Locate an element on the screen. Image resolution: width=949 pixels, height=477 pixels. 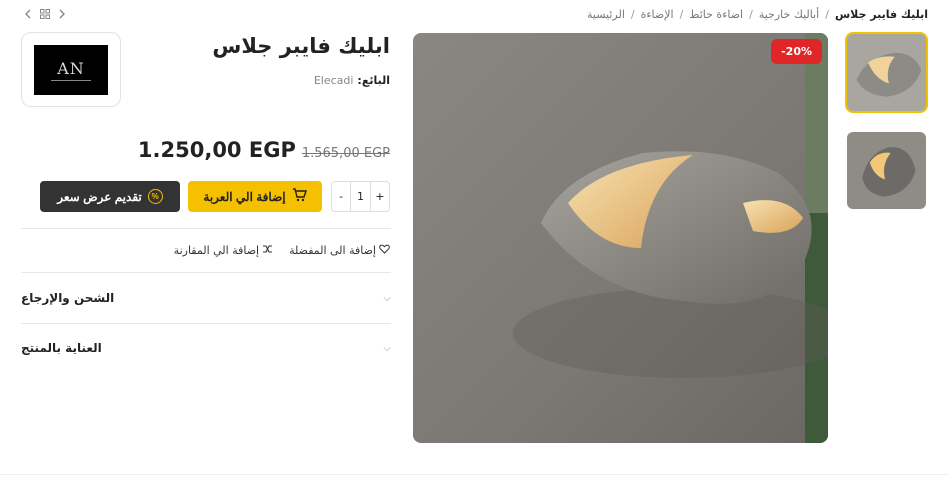
breadcrumb-wall-lighting: اضاءة حائط is located at coordinates (716, 14).